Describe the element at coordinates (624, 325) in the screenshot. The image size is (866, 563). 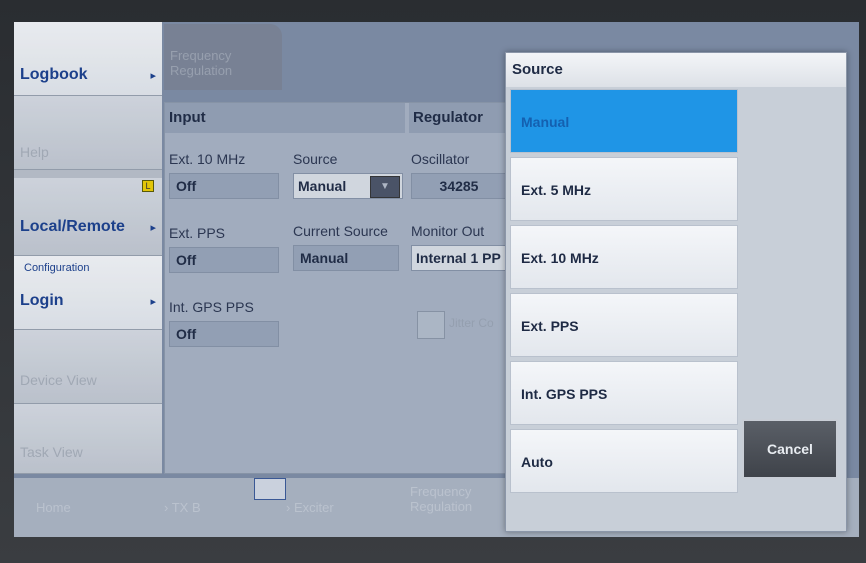
I see `source-option-ext-pps: Ext. PPS` at that location.